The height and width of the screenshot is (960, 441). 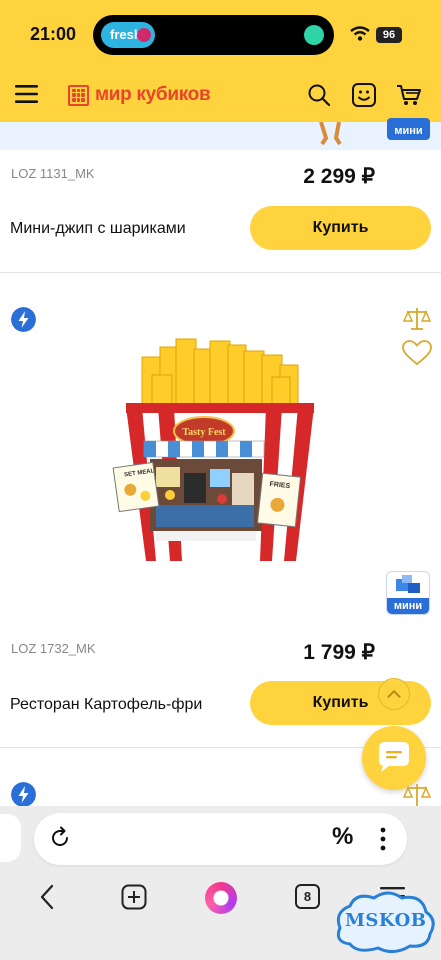 I want to click on product-title: Ресторан Картофель-фри, so click(x=106, y=705).